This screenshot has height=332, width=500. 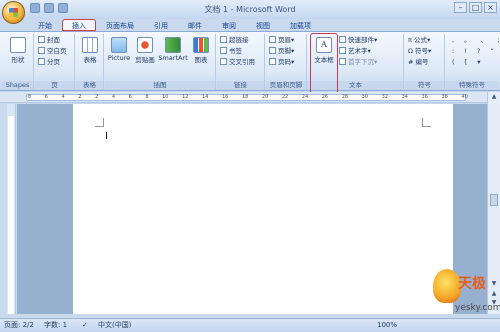 I want to click on quick-parts-button: 快速部件▾, so click(x=358, y=40).